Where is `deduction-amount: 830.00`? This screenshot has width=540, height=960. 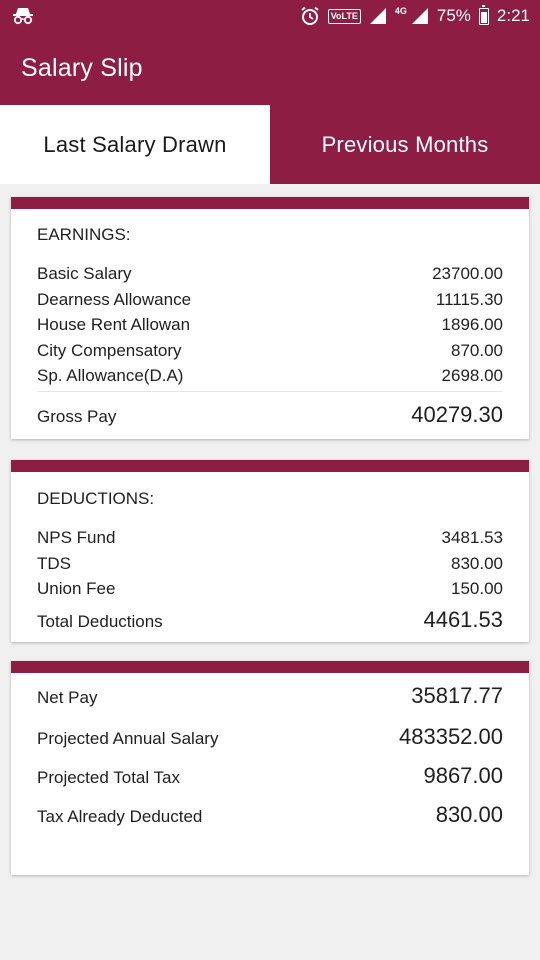 deduction-amount: 830.00 is located at coordinates (477, 563).